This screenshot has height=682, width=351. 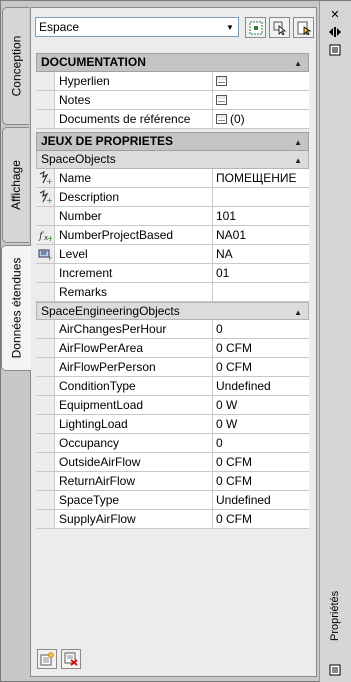 What do you see at coordinates (221, 100) in the screenshot?
I see `notes-editor-icon` at bounding box center [221, 100].